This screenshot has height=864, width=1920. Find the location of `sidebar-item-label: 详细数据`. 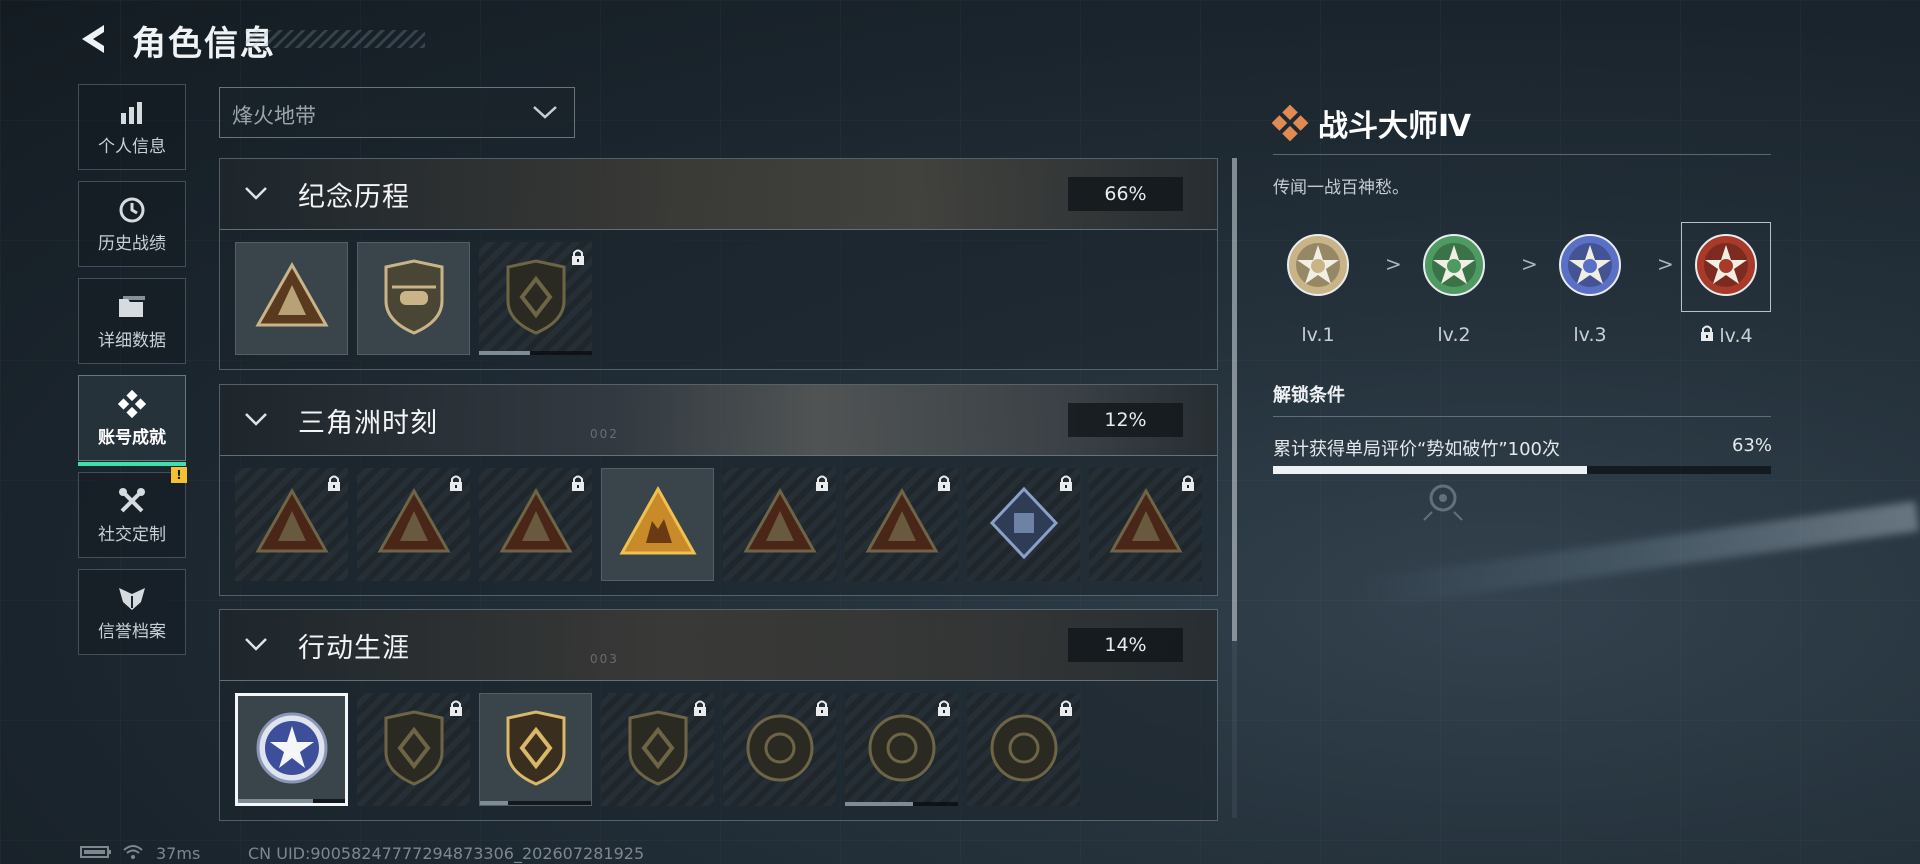

sidebar-item-label: 详细数据 is located at coordinates (132, 340).